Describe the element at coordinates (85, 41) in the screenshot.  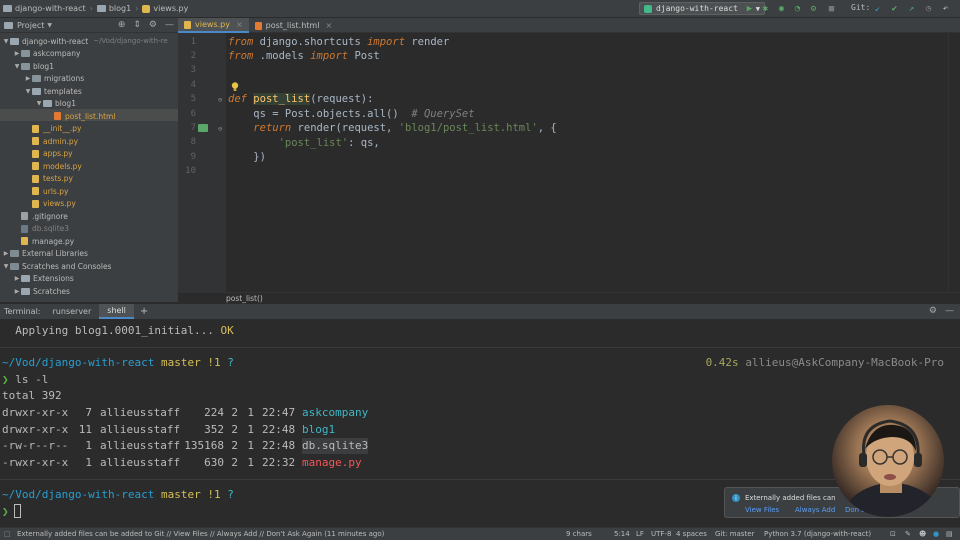
I see `tree-item: ▼ django-with-react ~/Vod/django-with-re` at that location.